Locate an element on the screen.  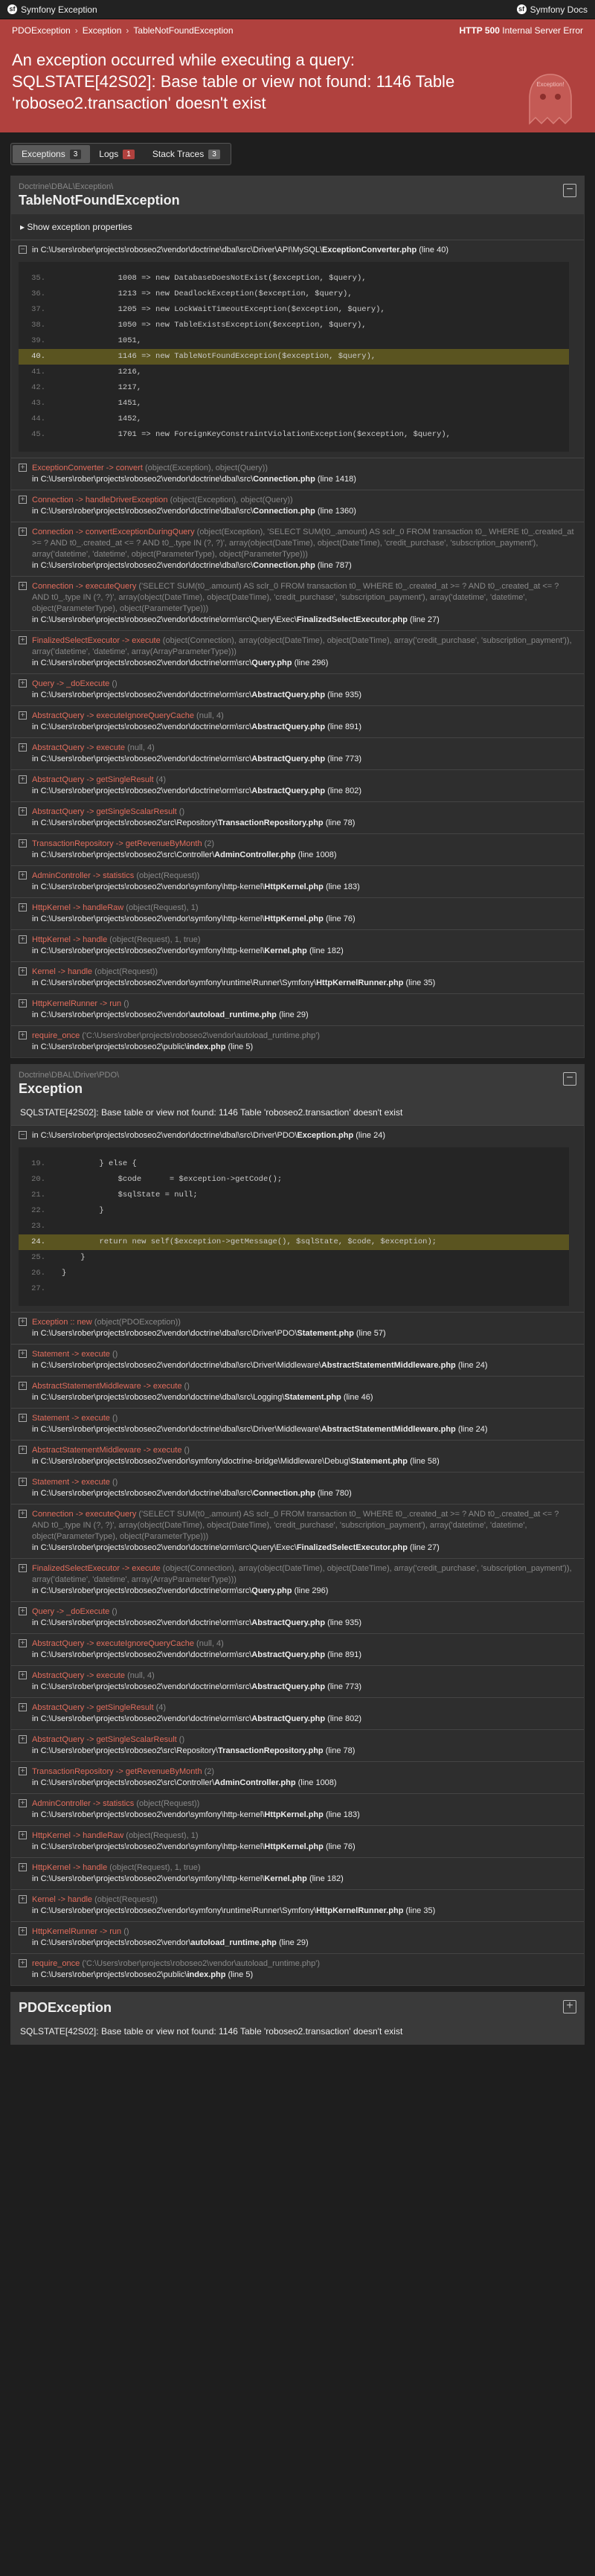
code-text: } is located at coordinates (74, 1257).